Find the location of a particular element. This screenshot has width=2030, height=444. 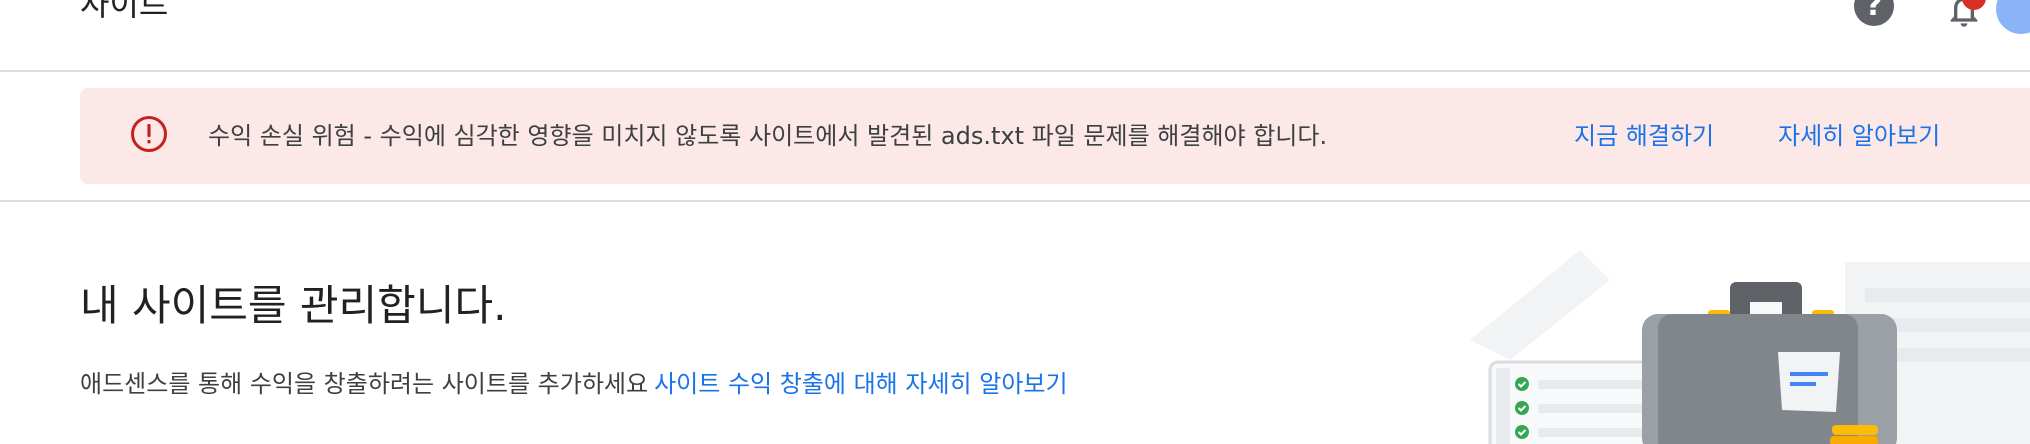

briefcase-checklist-illustration is located at coordinates (1750, 347).